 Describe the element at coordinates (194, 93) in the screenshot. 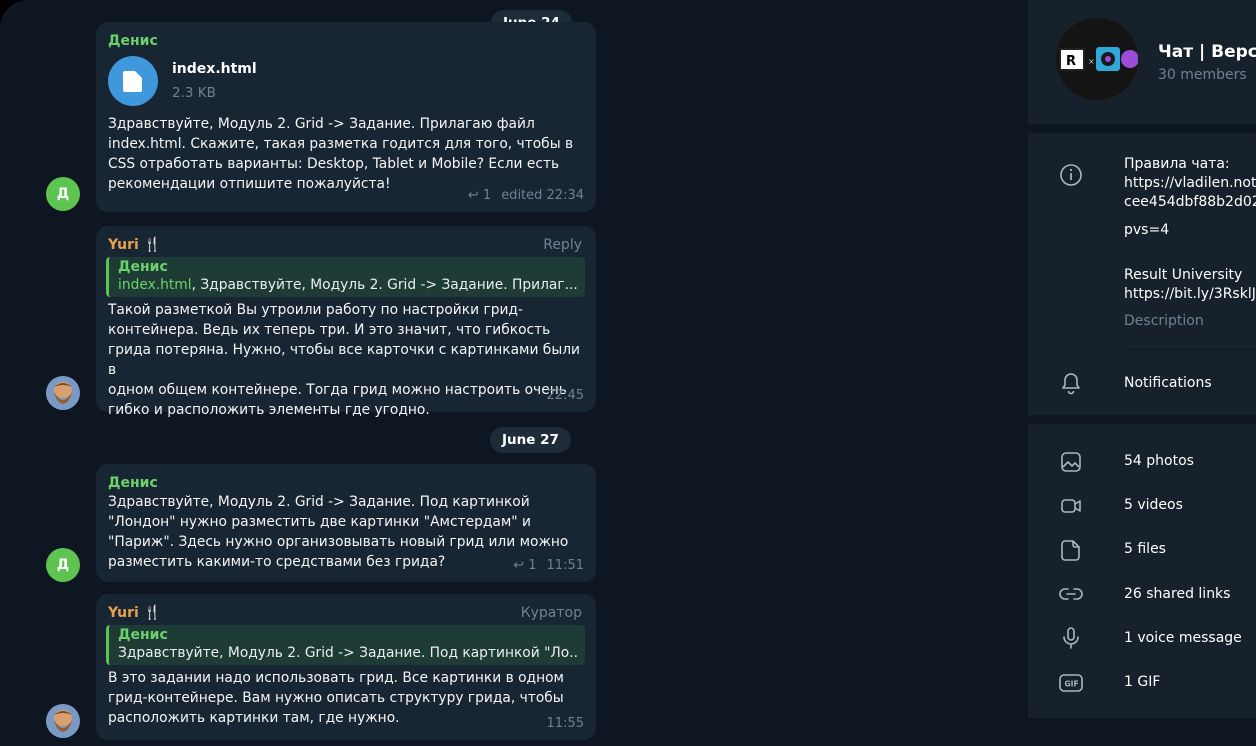

I see `file-size: 2.3 KB` at that location.